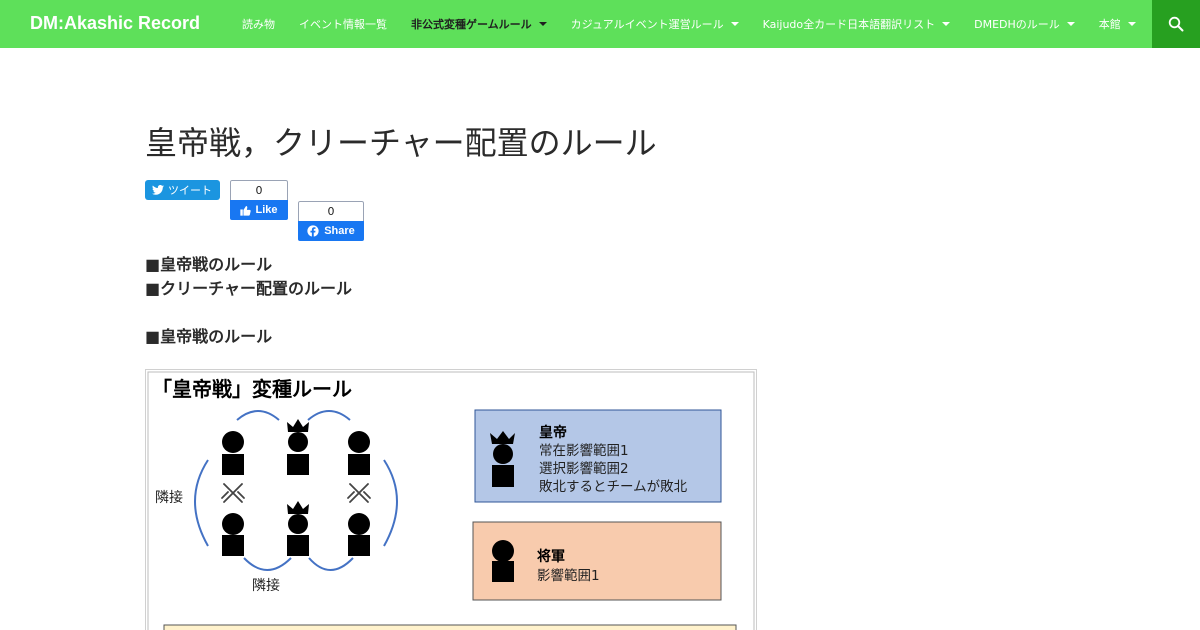  What do you see at coordinates (246, 210) in the screenshot?
I see `thumbs-up-icon` at bounding box center [246, 210].